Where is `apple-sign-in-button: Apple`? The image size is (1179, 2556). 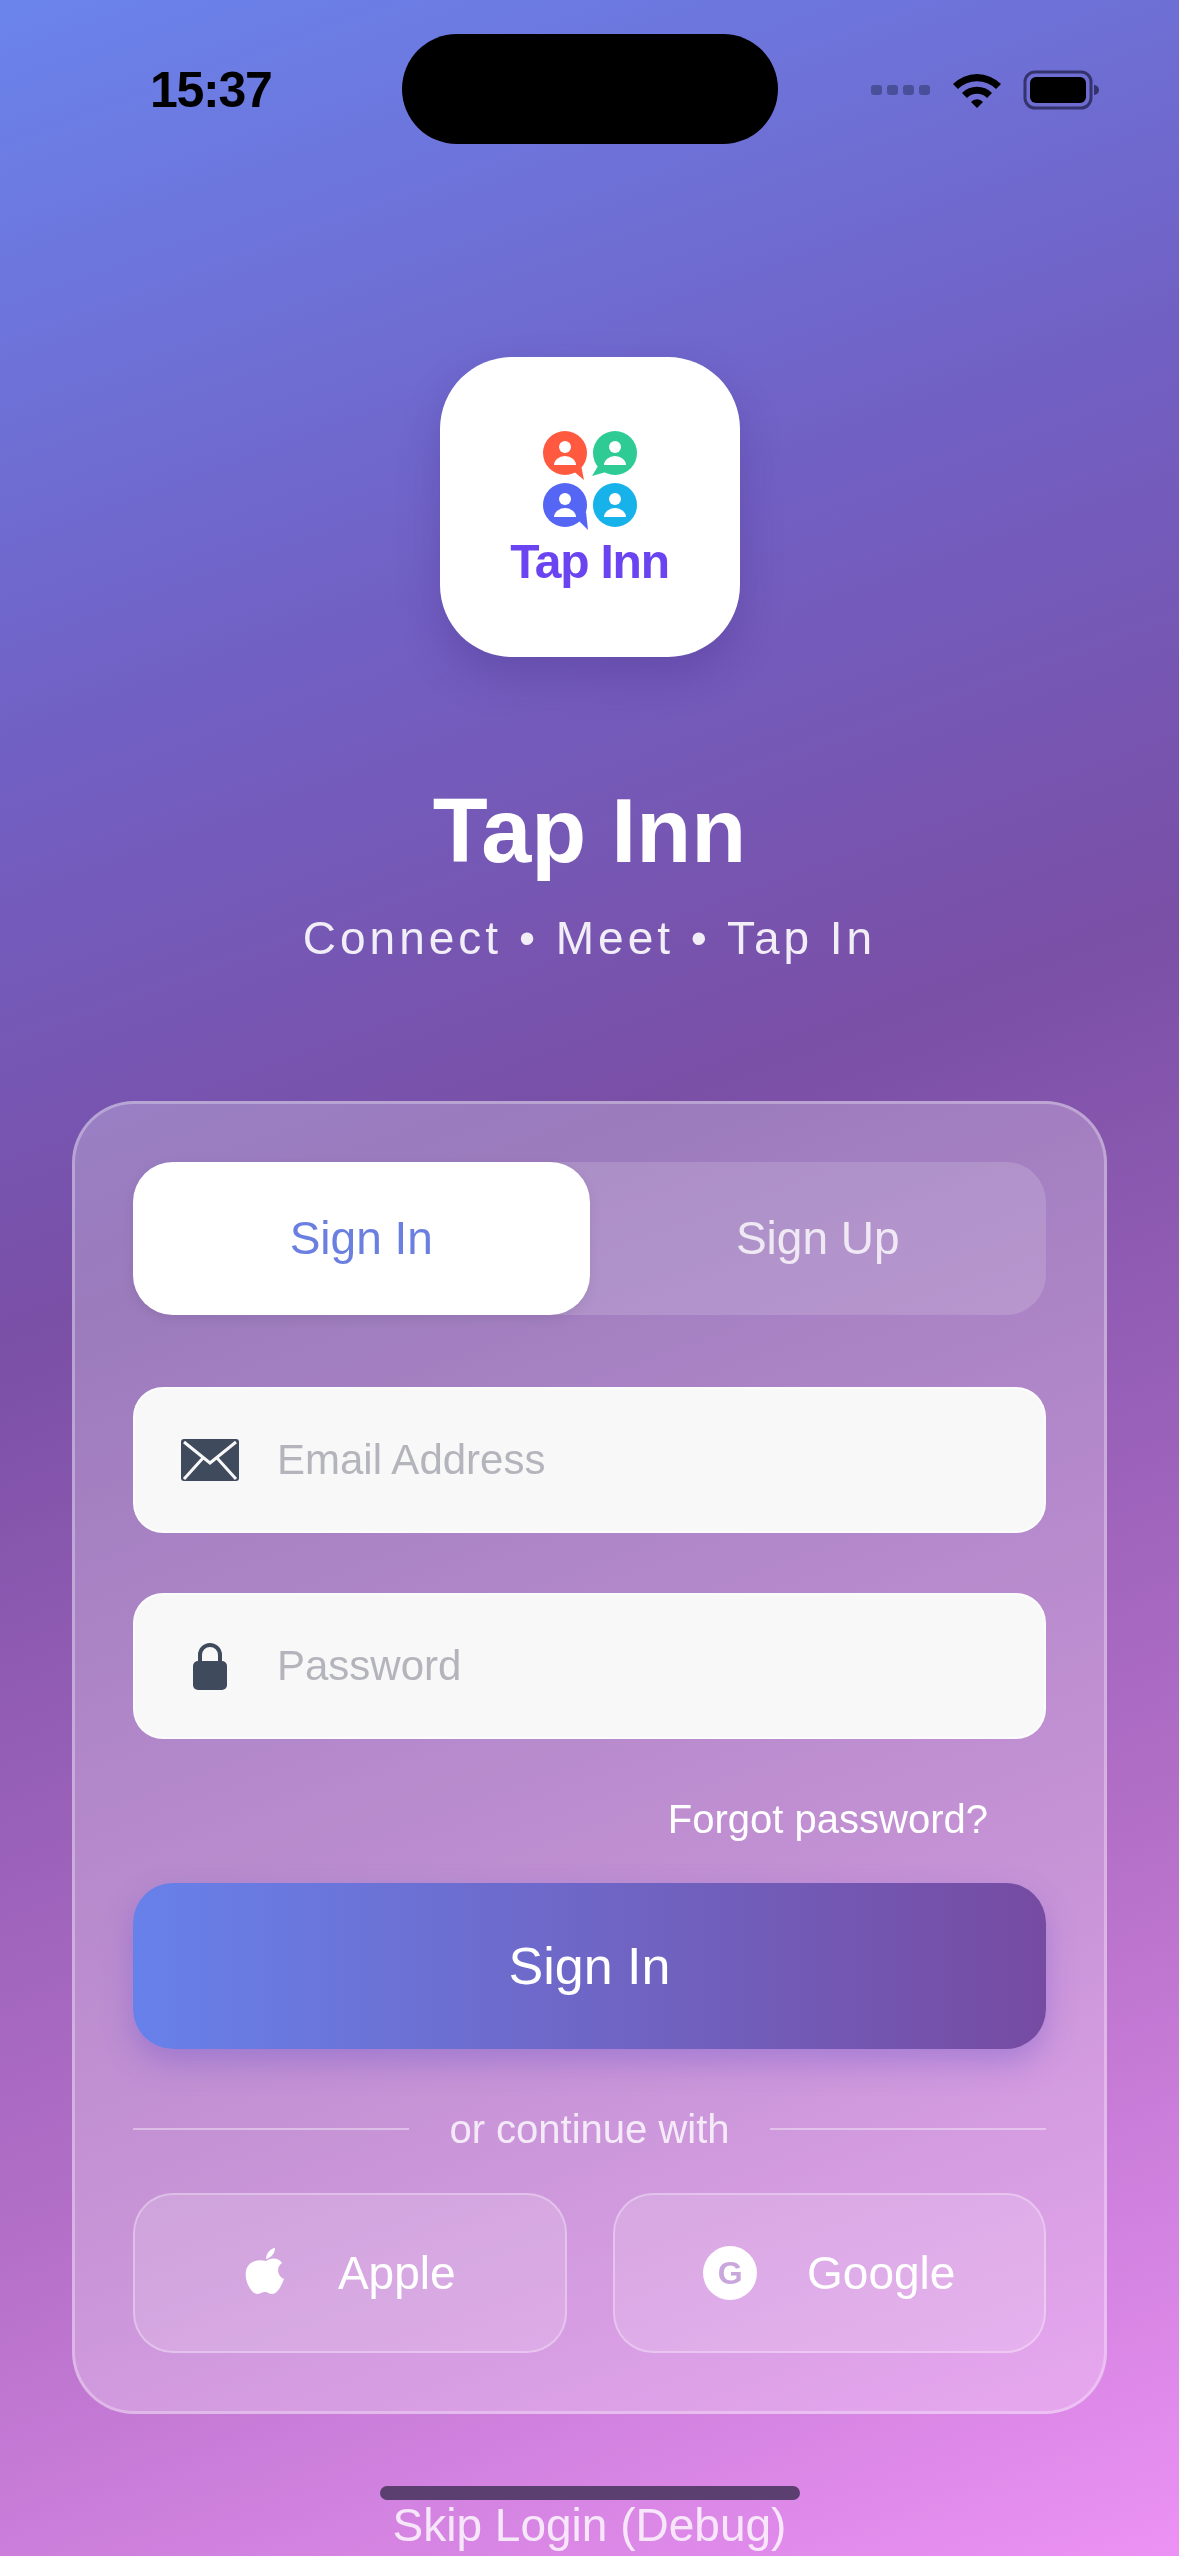 apple-sign-in-button: Apple is located at coordinates (350, 2273).